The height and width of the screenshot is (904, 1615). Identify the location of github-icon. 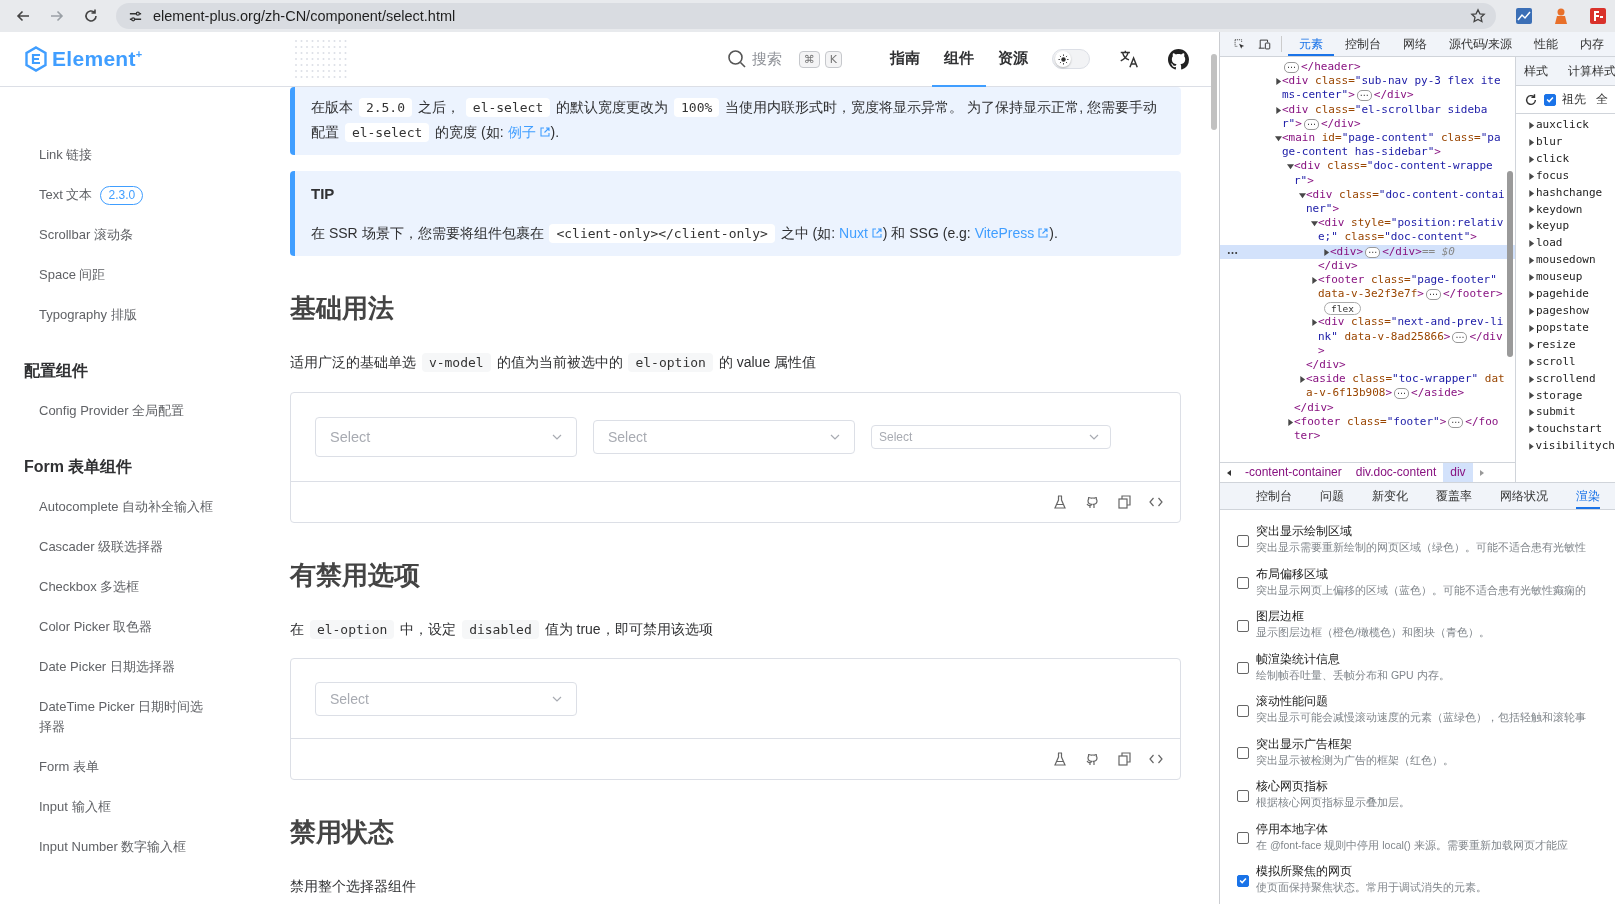
(1178, 59).